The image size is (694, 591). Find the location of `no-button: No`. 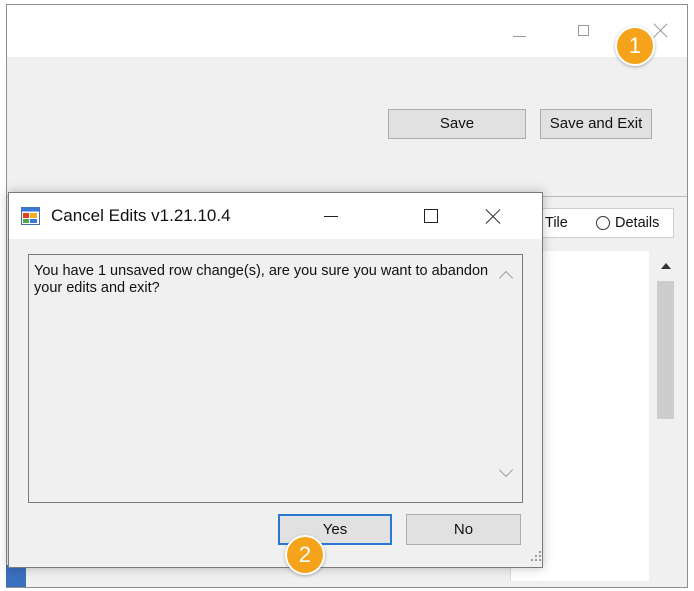

no-button: No is located at coordinates (463, 529).